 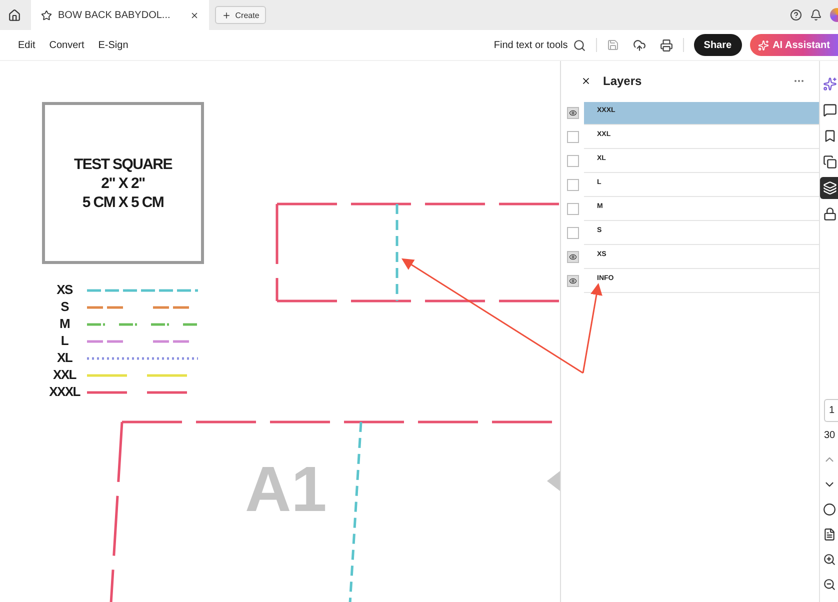 I want to click on size-label: XL, so click(x=65, y=358).